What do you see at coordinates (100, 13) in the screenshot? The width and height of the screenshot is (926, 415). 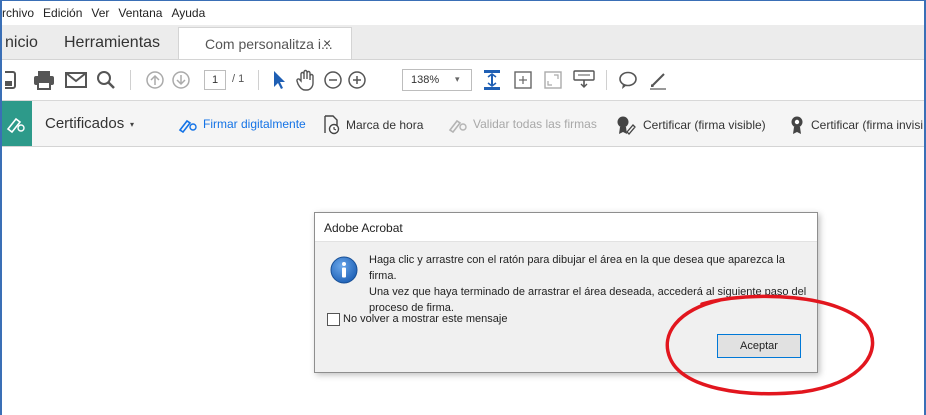 I see `menu-ver: Ver` at bounding box center [100, 13].